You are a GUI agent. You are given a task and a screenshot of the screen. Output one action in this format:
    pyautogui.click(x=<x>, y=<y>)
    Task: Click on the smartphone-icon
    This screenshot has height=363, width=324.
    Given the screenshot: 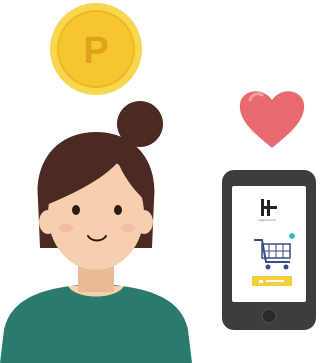 What is the action you would take?
    pyautogui.click(x=269, y=250)
    